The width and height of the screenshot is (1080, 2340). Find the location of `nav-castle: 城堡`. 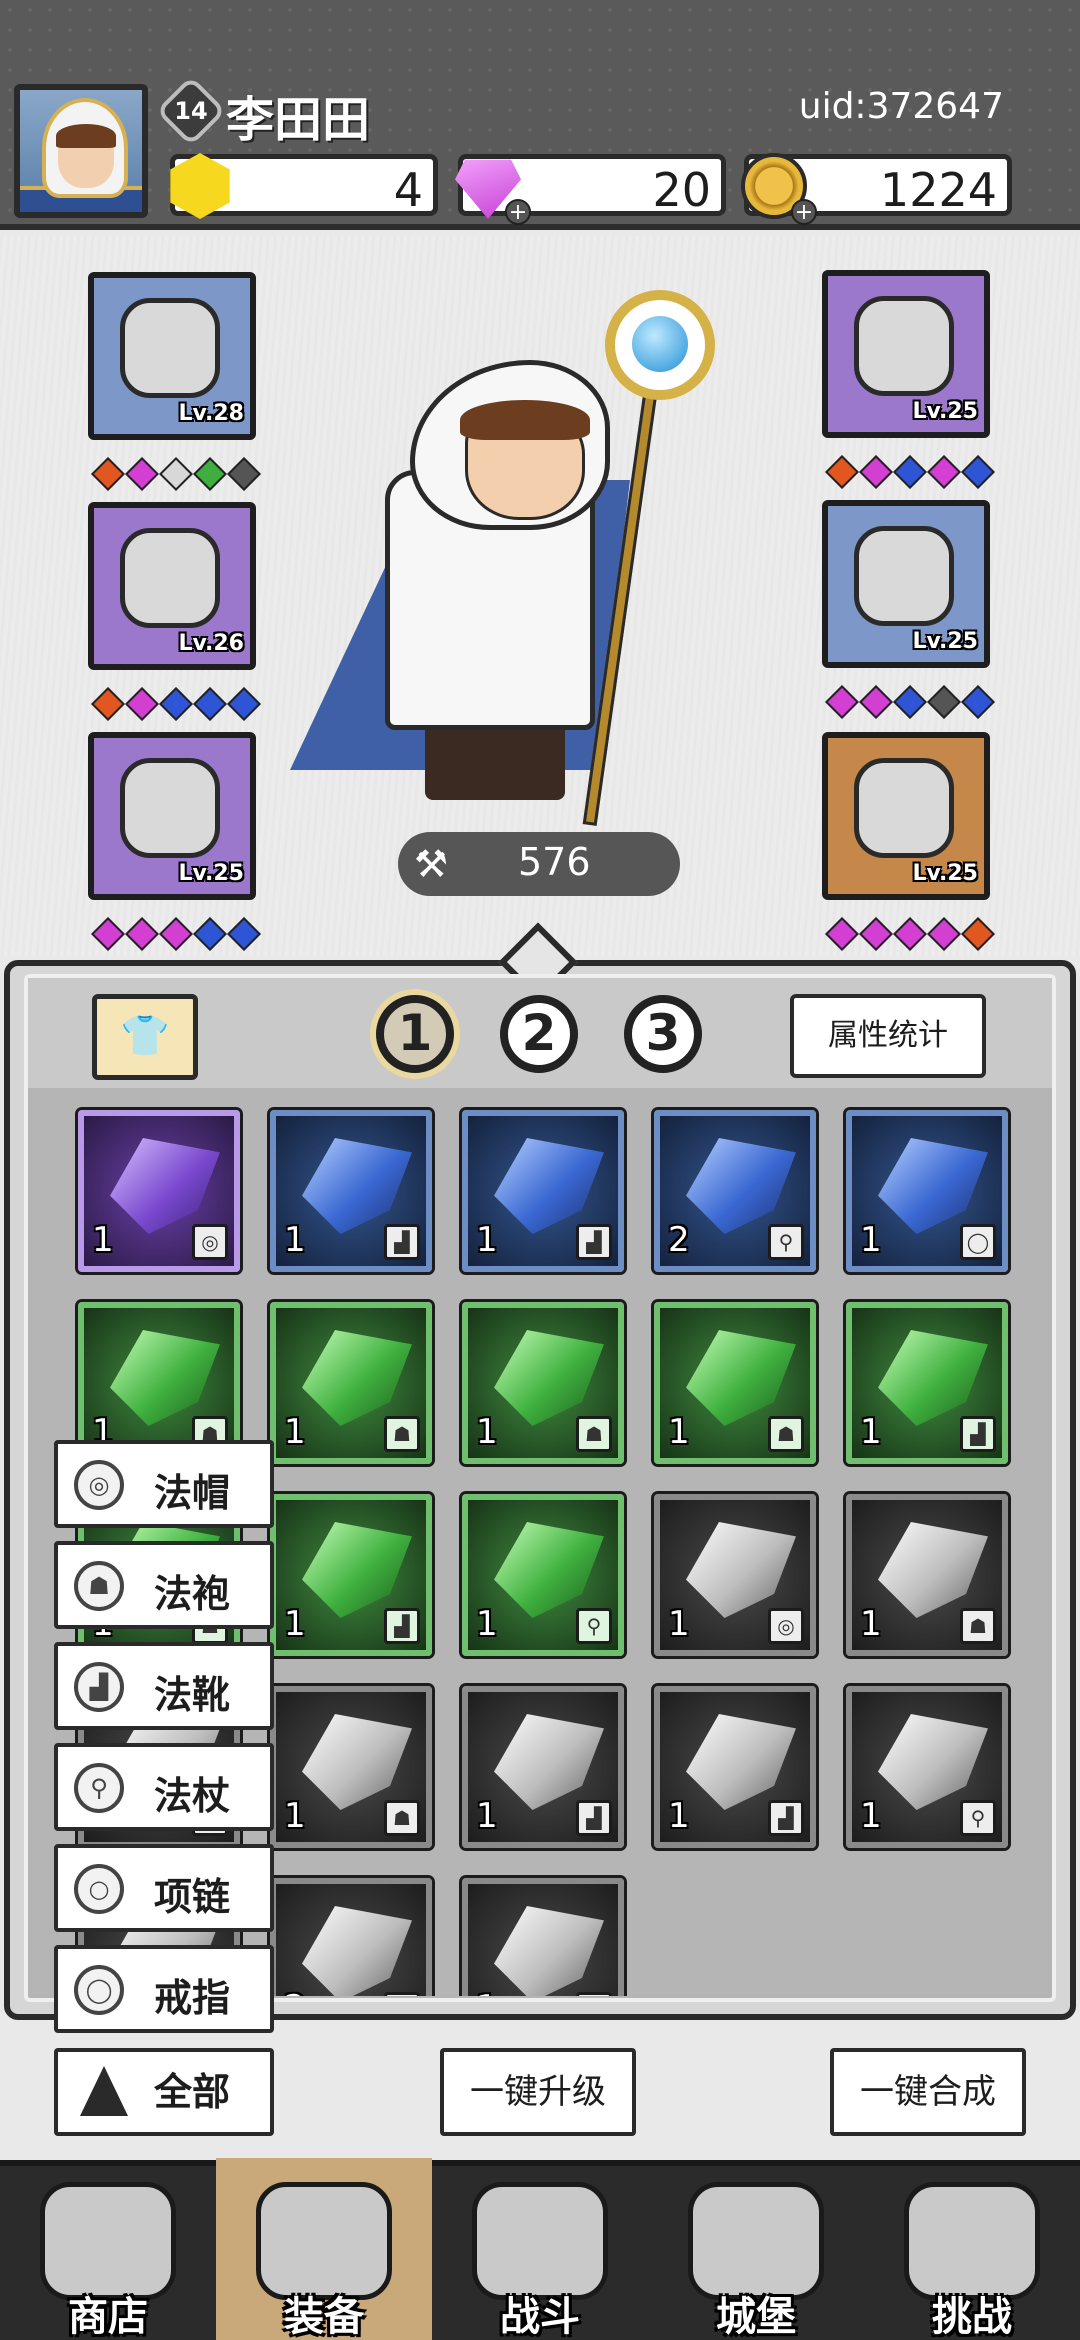

nav-castle: 城堡 is located at coordinates (756, 2249).